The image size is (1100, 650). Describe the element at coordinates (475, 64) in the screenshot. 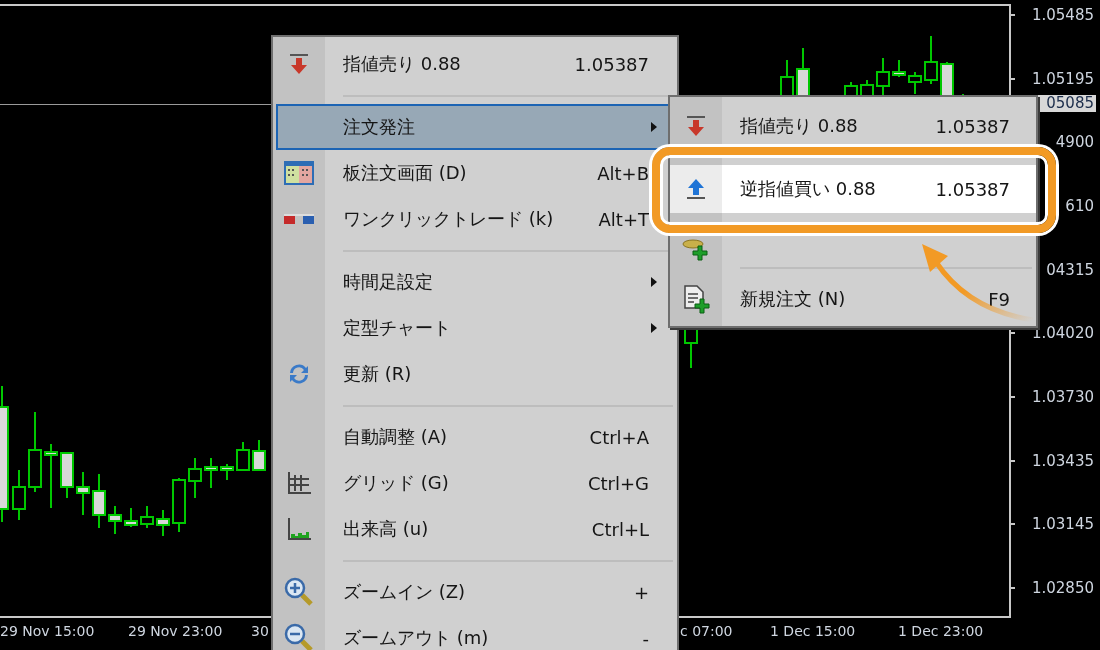

I see `menu-item: 指値売り 0.88 1.05387` at that location.